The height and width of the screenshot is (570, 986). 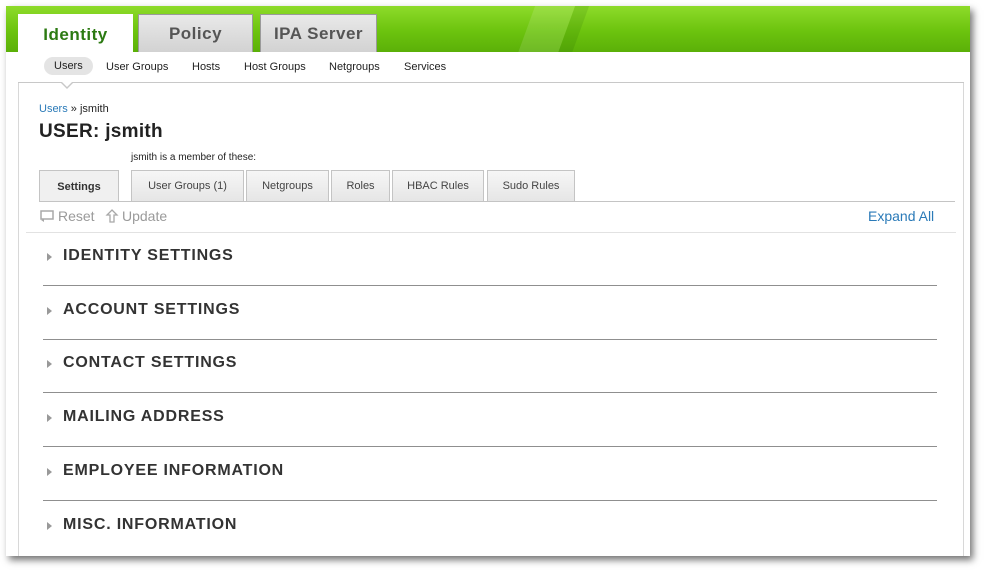 What do you see at coordinates (150, 362) in the screenshot?
I see `section-label: CONTACT SETTINGS` at bounding box center [150, 362].